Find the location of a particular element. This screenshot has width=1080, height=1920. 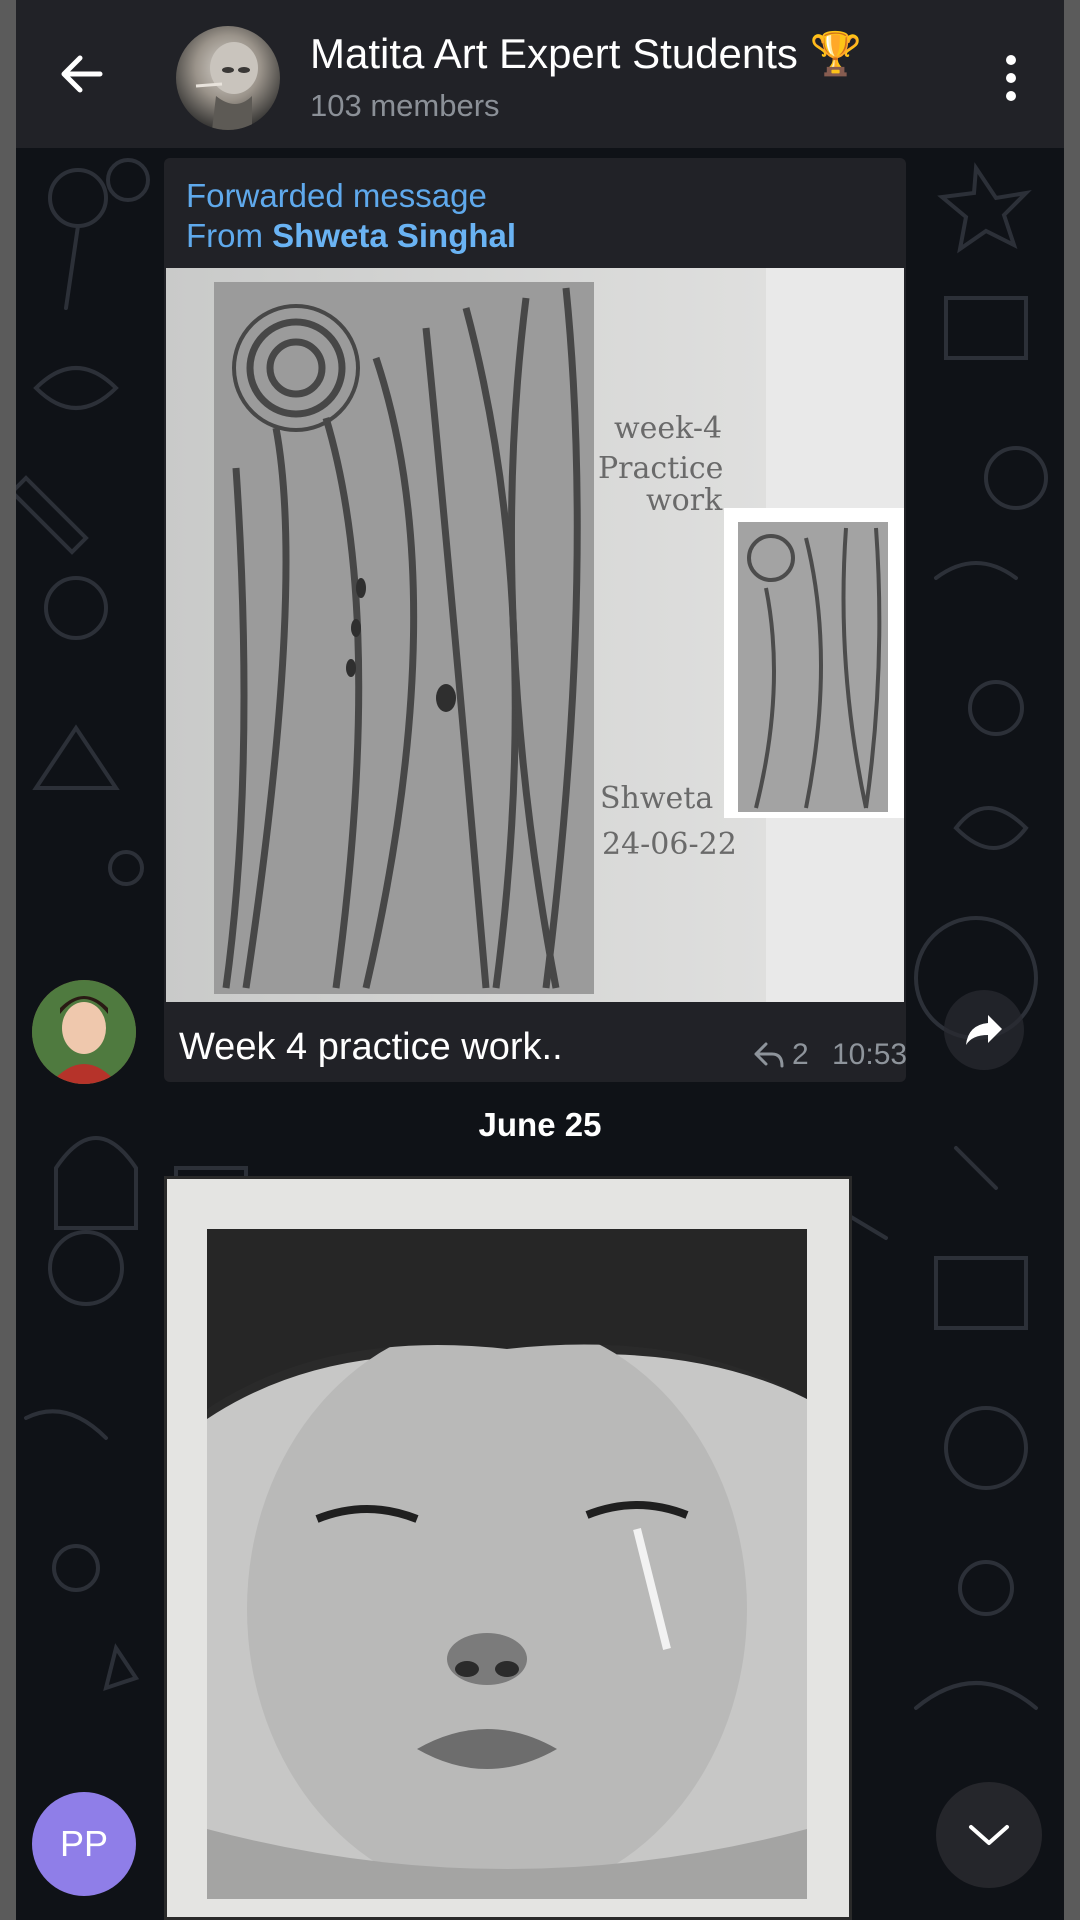

sender-avatar-image is located at coordinates (84, 1032).